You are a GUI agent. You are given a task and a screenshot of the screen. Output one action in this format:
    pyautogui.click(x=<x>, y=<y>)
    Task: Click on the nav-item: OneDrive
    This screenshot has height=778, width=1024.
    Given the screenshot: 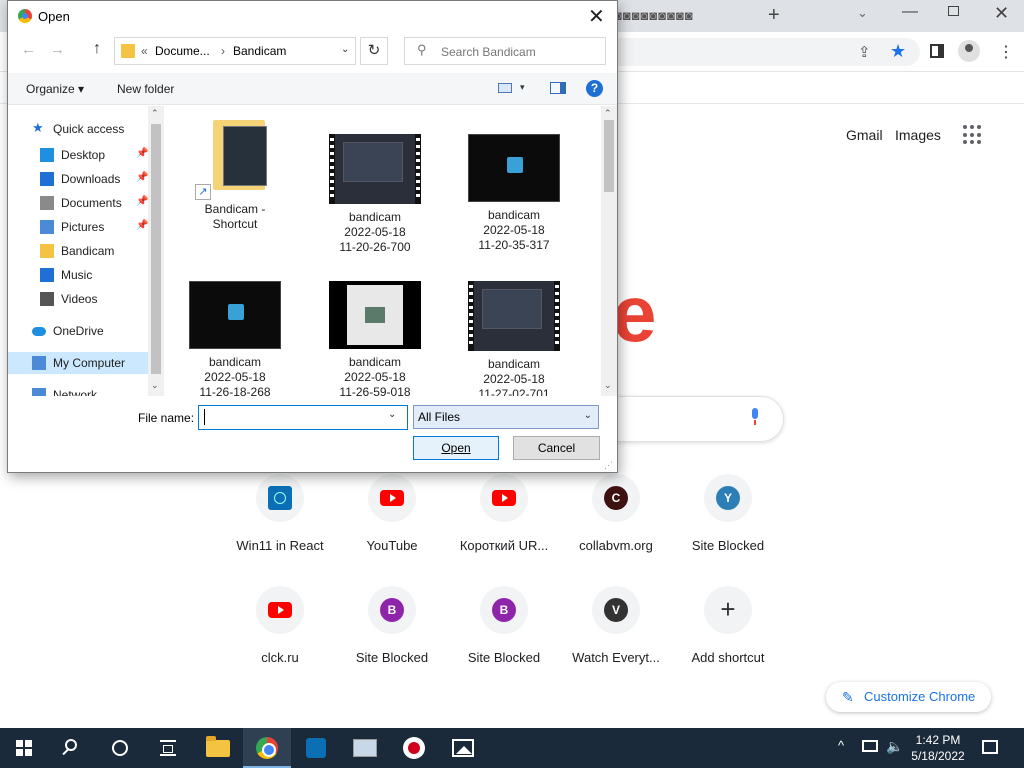 What is the action you would take?
    pyautogui.click(x=79, y=331)
    